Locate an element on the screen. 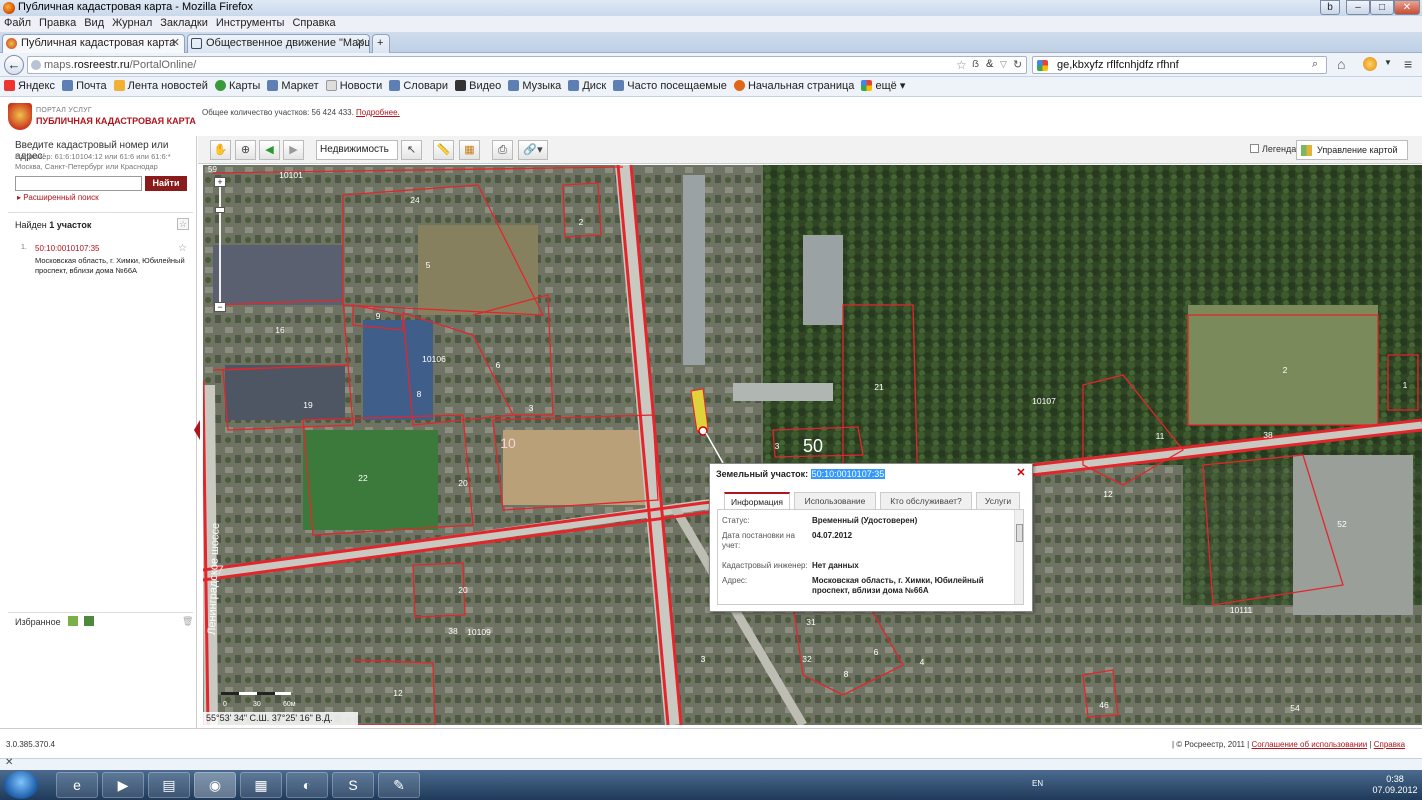 The height and width of the screenshot is (800, 1422). close-addon-bar-icon: ✕ is located at coordinates (9, 762).